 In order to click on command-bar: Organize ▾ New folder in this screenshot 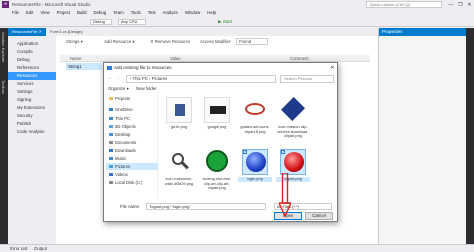, I will do `click(221, 89)`.